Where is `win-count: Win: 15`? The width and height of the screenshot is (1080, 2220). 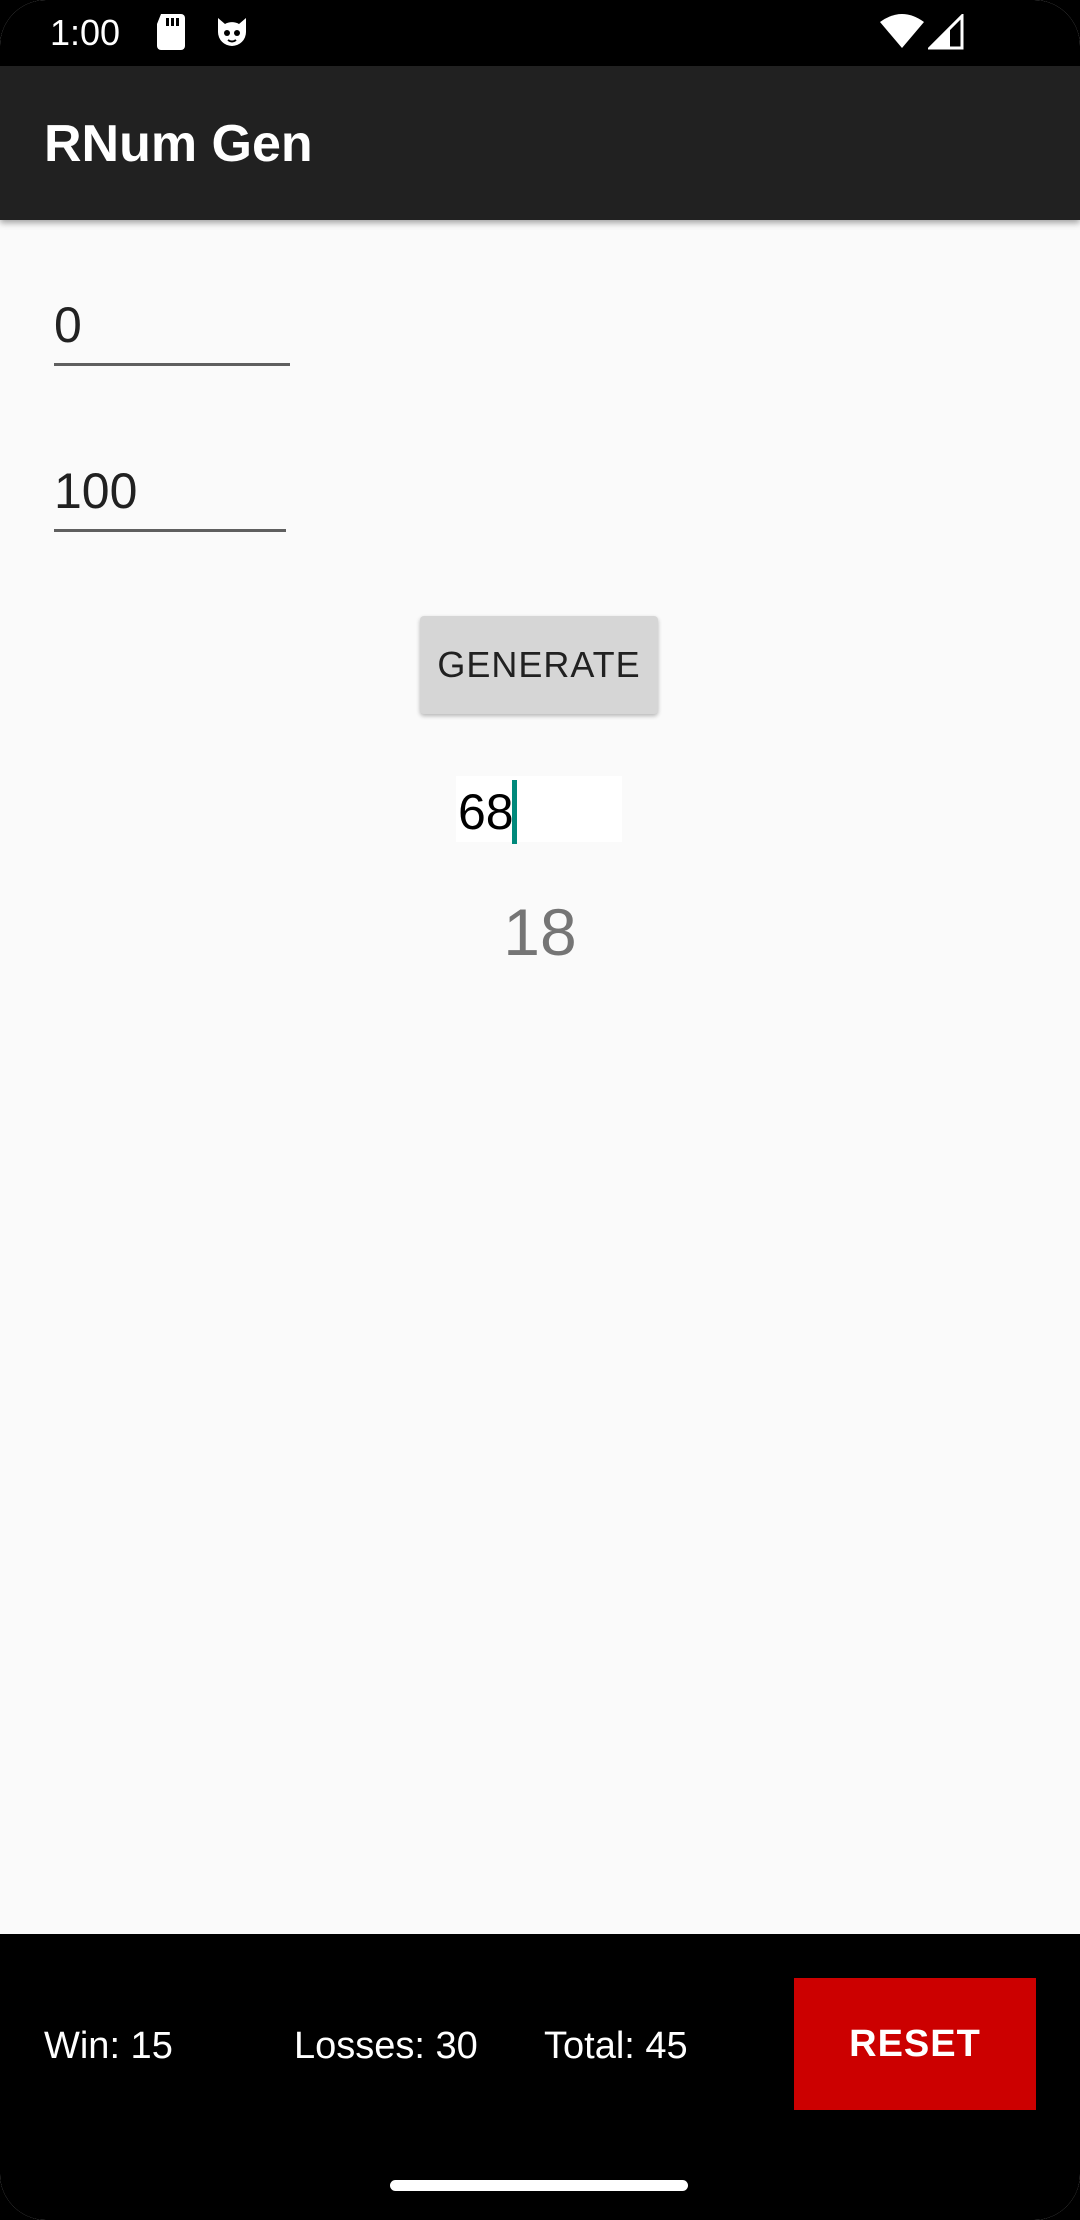 win-count: Win: 15 is located at coordinates (108, 2046).